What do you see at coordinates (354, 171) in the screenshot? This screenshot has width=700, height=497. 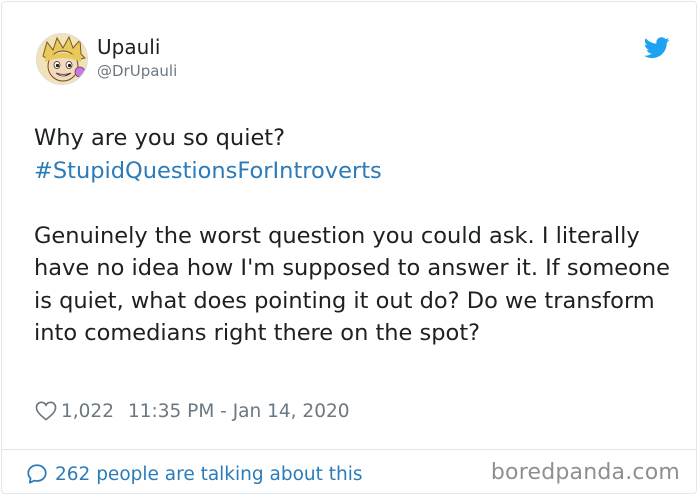 I see `hashtag-link: #StupidQuestionsForIntroverts` at bounding box center [354, 171].